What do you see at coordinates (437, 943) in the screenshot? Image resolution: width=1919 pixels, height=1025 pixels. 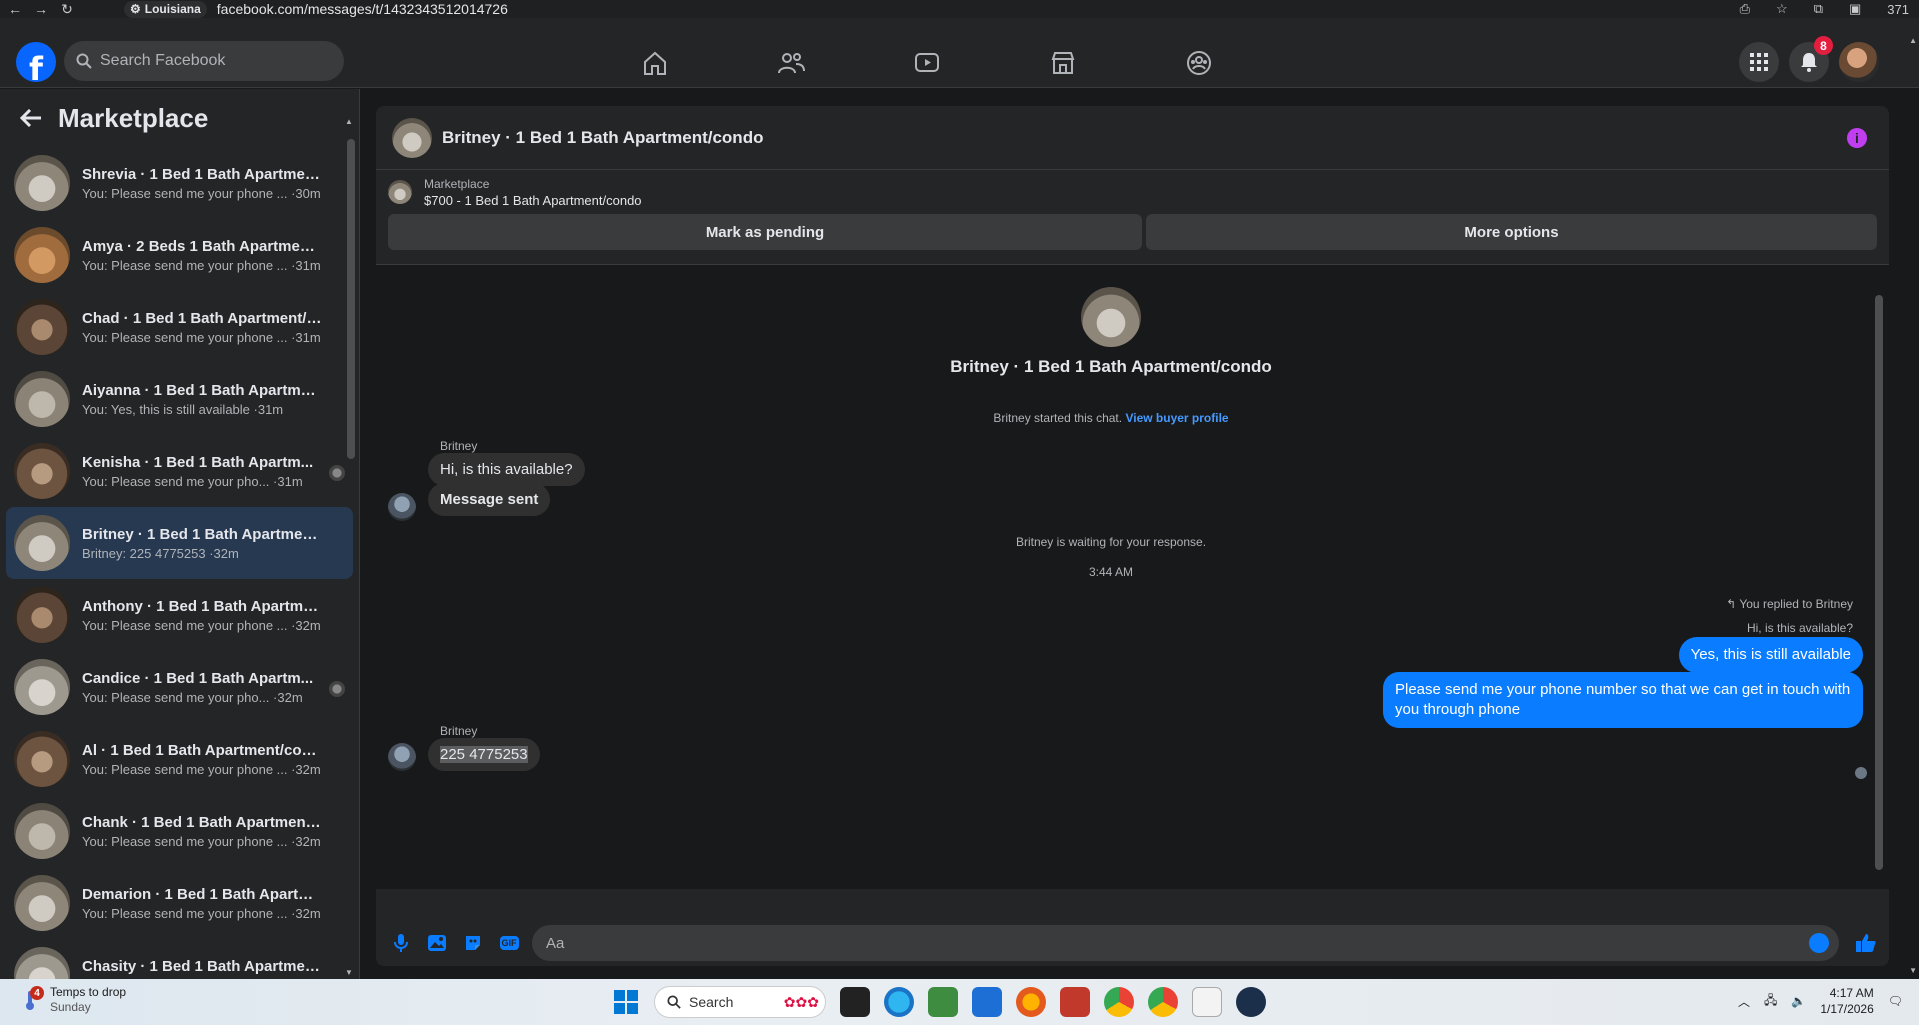 I see `photo-icon` at bounding box center [437, 943].